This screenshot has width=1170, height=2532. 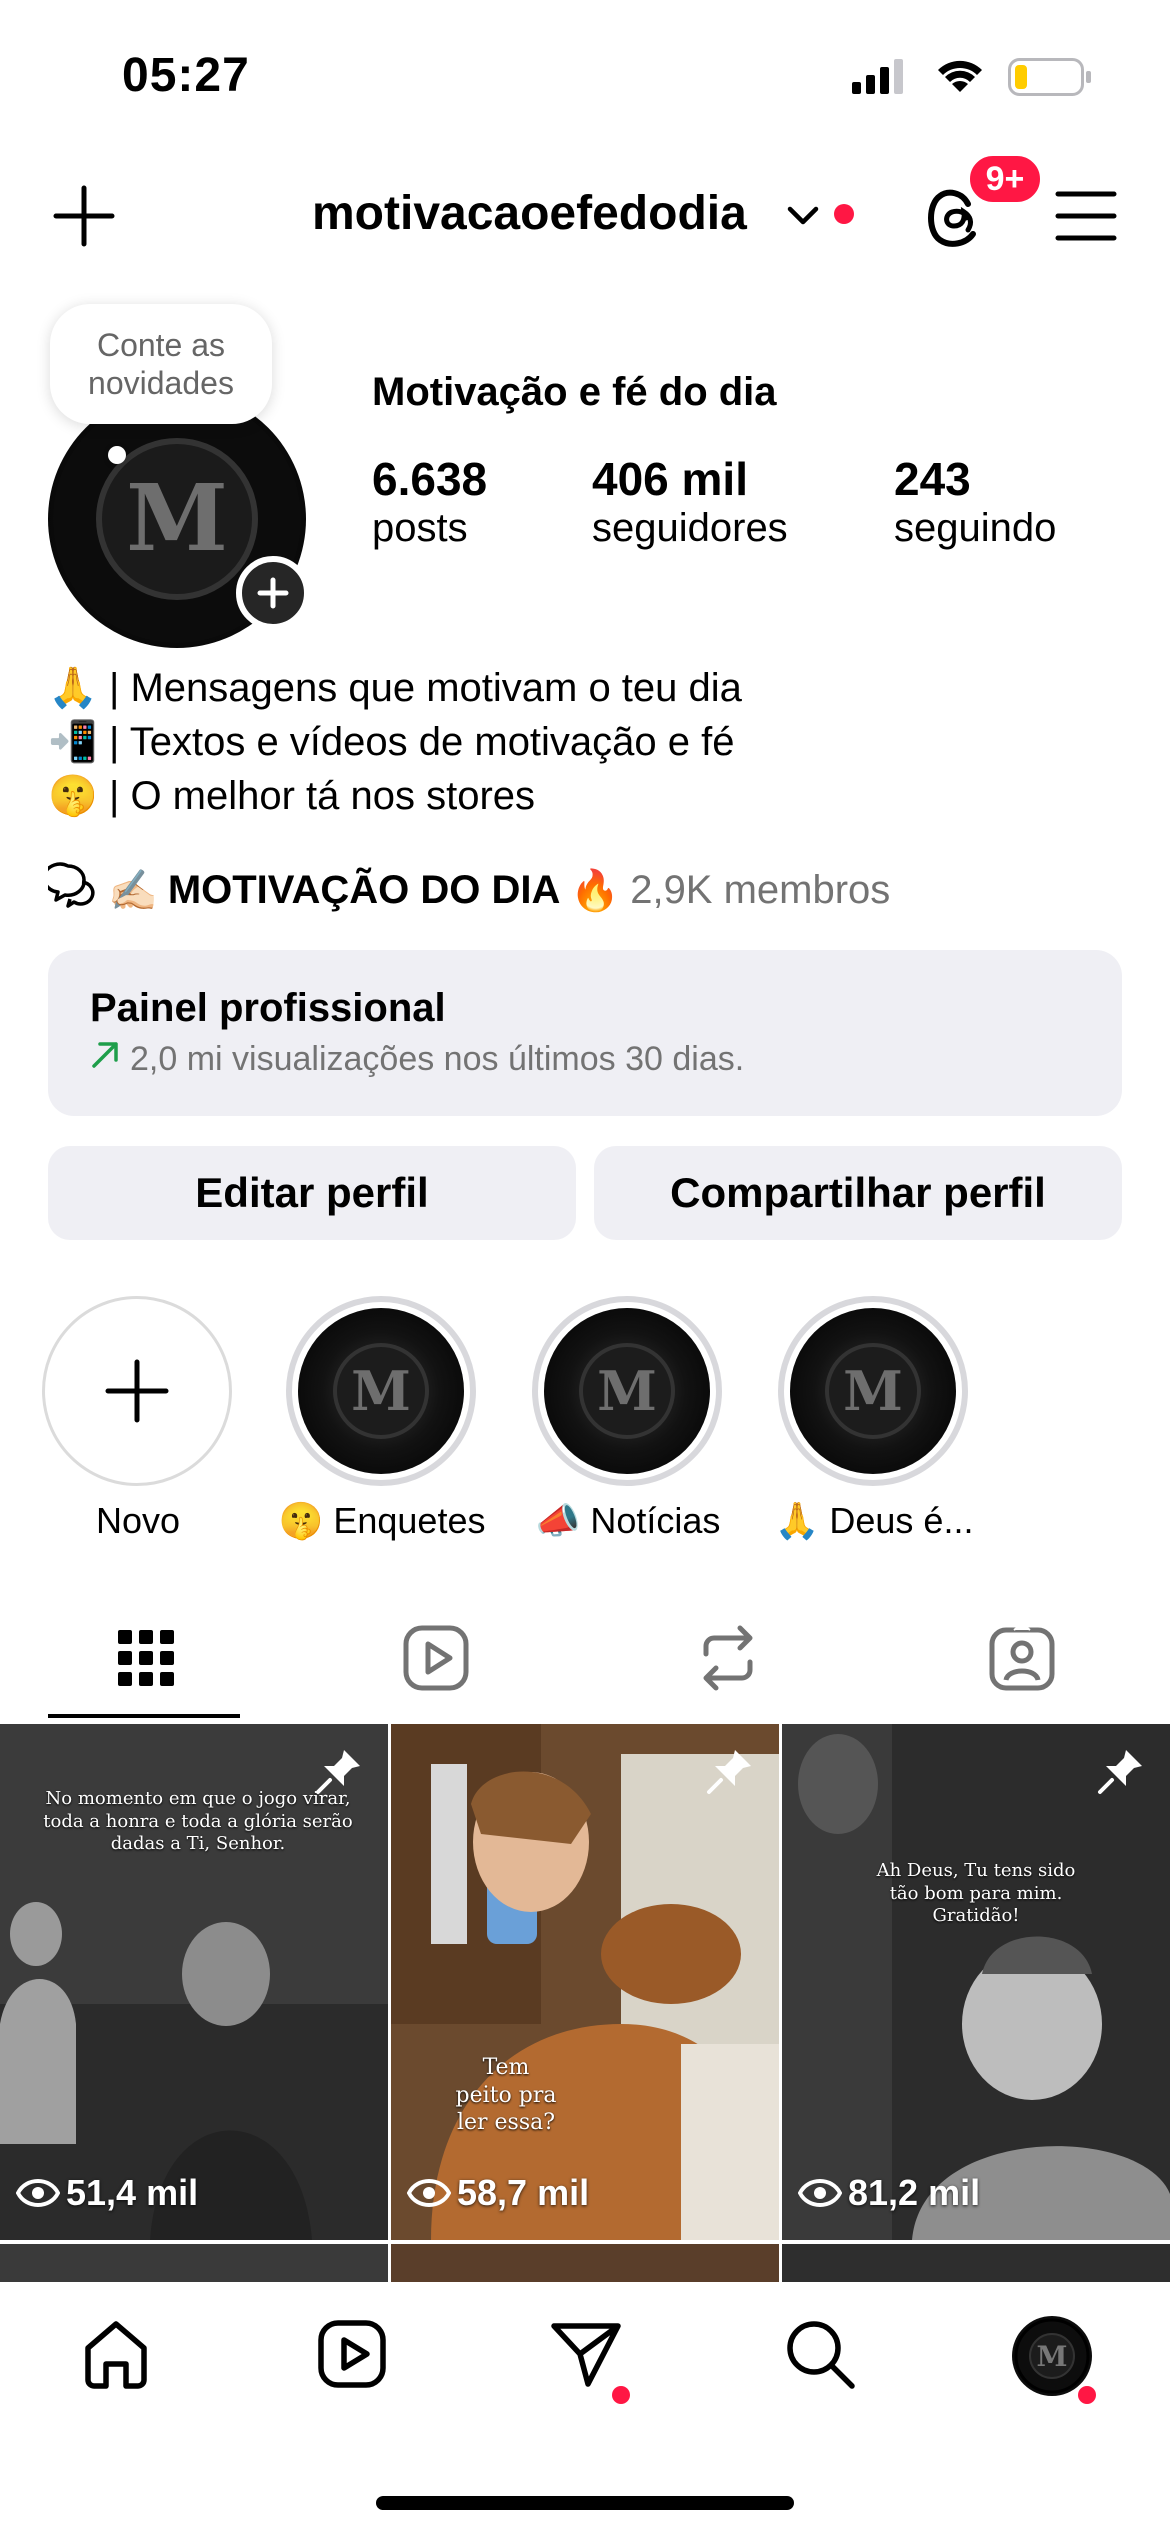 What do you see at coordinates (803, 218) in the screenshot?
I see `chevron-down-icon` at bounding box center [803, 218].